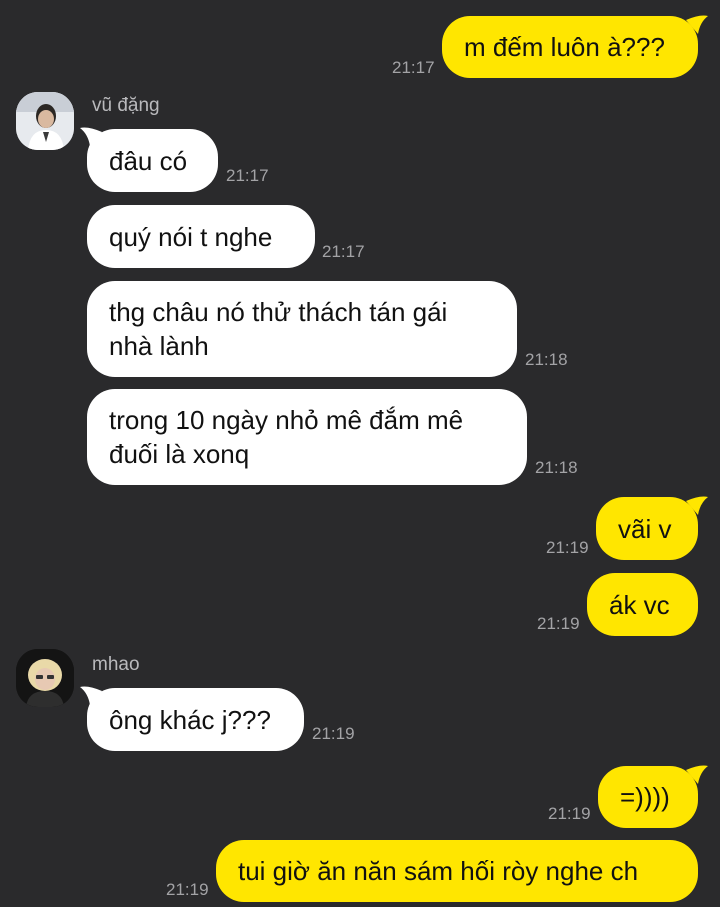 Image resolution: width=720 pixels, height=907 pixels. What do you see at coordinates (116, 664) in the screenshot?
I see `sender-name: mhao` at bounding box center [116, 664].